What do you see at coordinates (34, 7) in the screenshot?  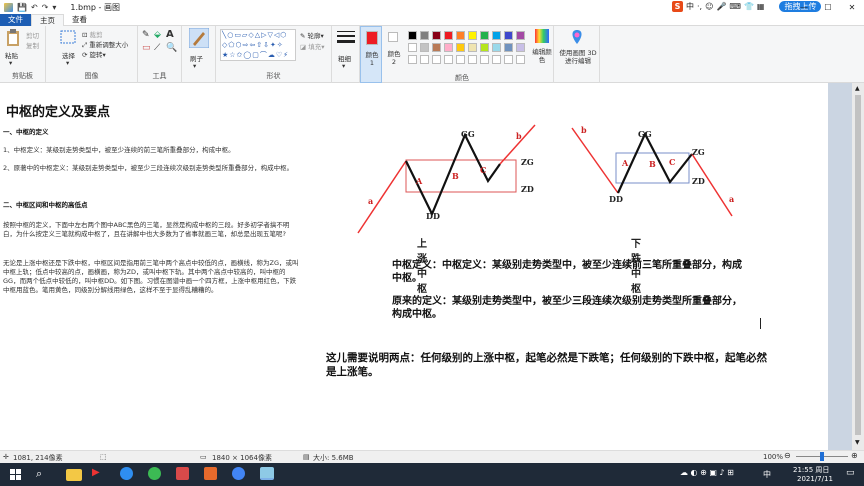 I see `undo-icon: ↶` at bounding box center [34, 7].